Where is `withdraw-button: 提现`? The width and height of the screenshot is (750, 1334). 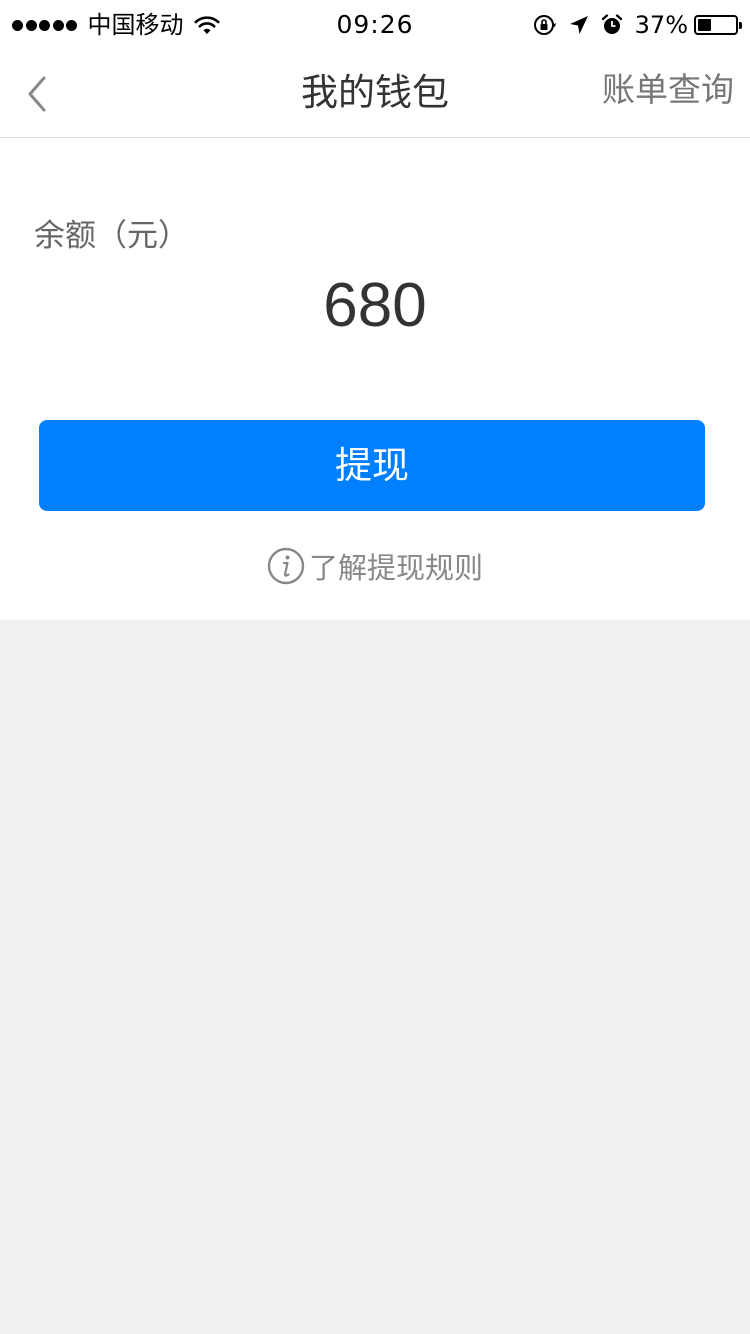
withdraw-button: 提现 is located at coordinates (372, 465).